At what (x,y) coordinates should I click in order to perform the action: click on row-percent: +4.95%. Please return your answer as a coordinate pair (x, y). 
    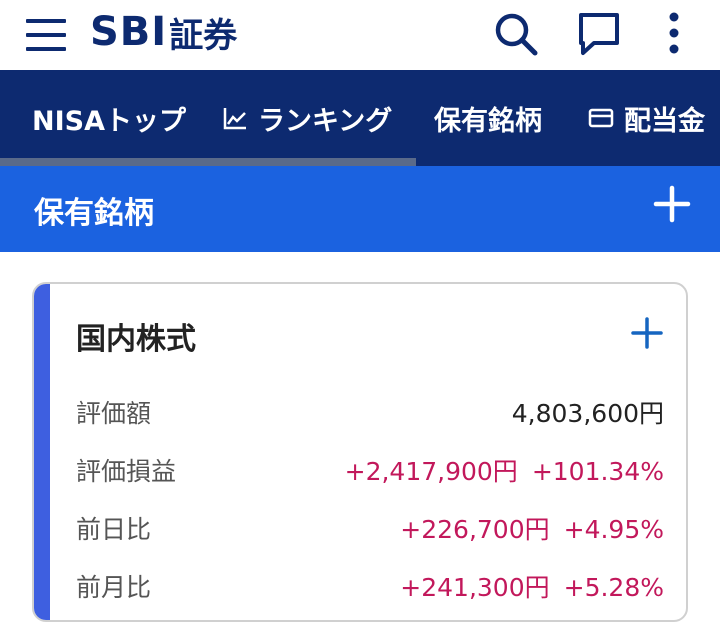
    Looking at the image, I should click on (613, 529).